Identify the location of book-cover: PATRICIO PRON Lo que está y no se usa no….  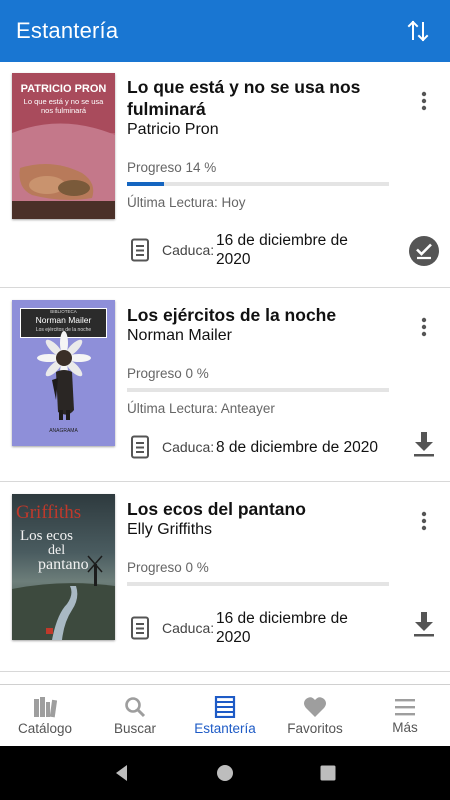
(63, 146).